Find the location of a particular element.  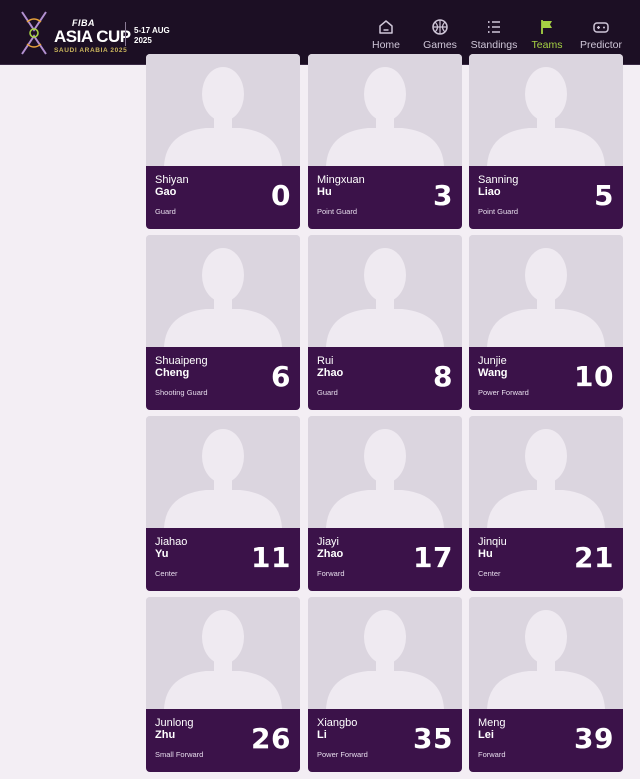

player-info: Xiangbo Li Power Forward 35 is located at coordinates (385, 740).